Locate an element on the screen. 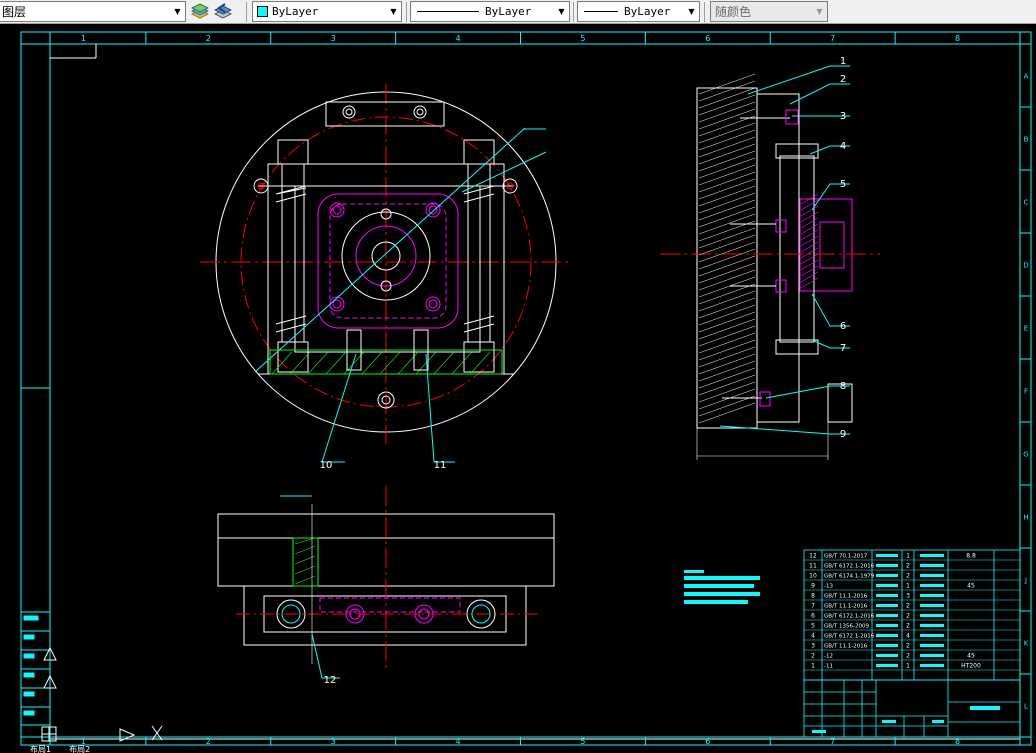 This screenshot has width=1036, height=753. column-label-bottom: 6 is located at coordinates (707, 741).